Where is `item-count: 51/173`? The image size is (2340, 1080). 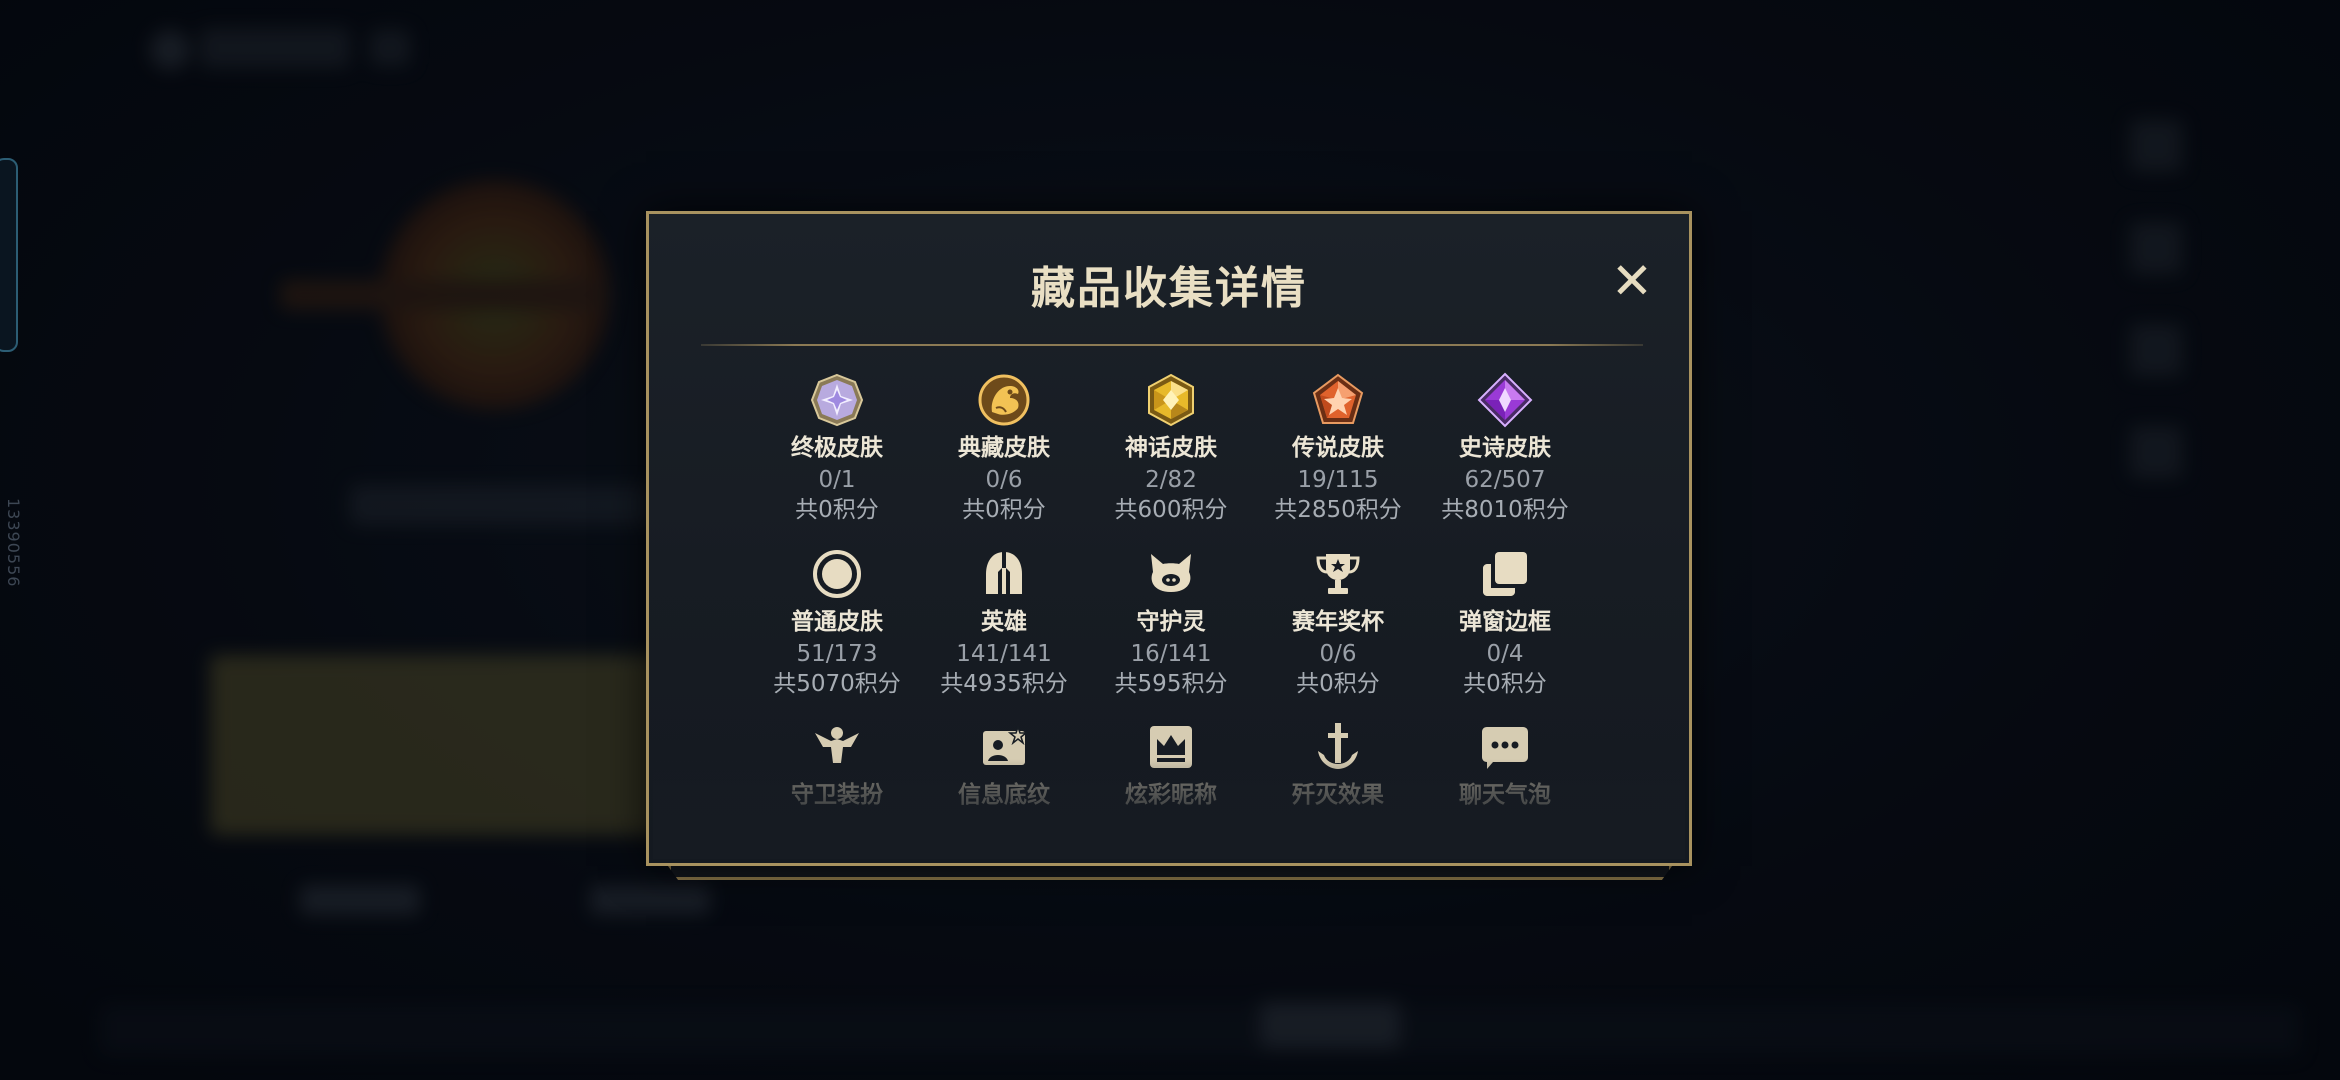
item-count: 51/173 is located at coordinates (837, 654).